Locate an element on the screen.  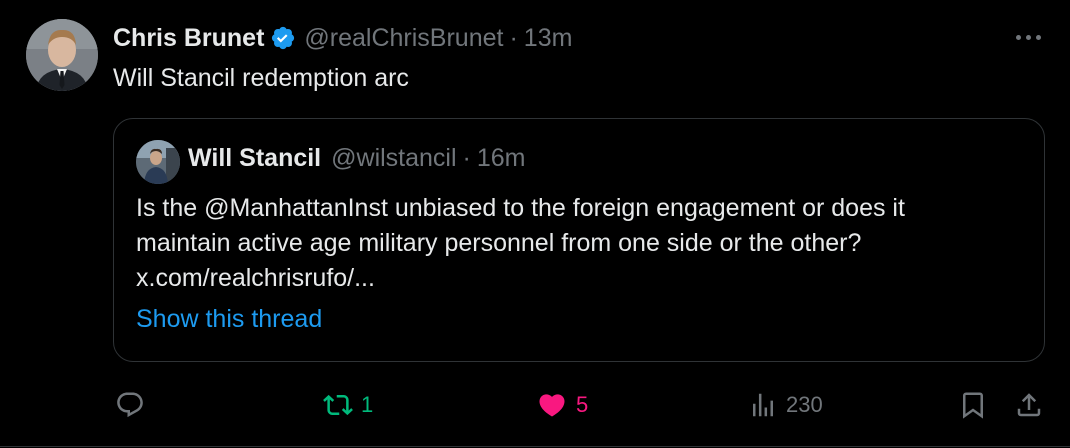
more-icon is located at coordinates (1028, 37).